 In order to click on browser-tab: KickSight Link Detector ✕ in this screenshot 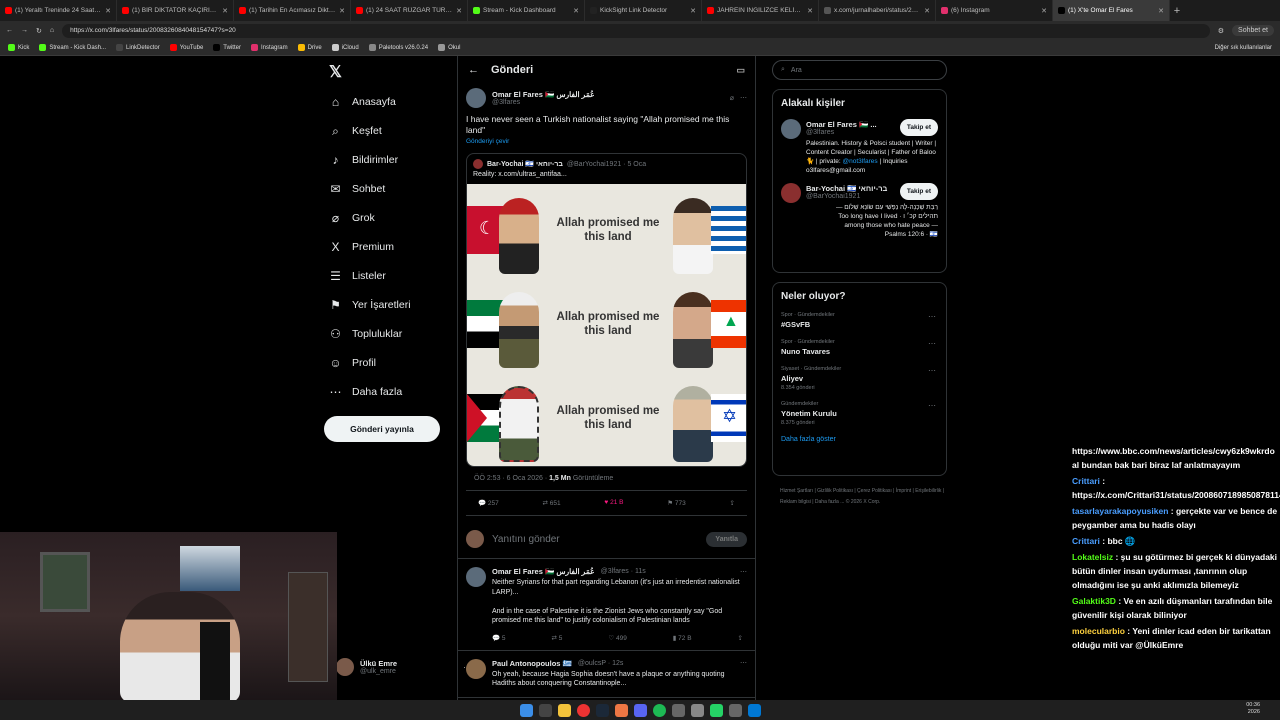, I will do `click(643, 10)`.